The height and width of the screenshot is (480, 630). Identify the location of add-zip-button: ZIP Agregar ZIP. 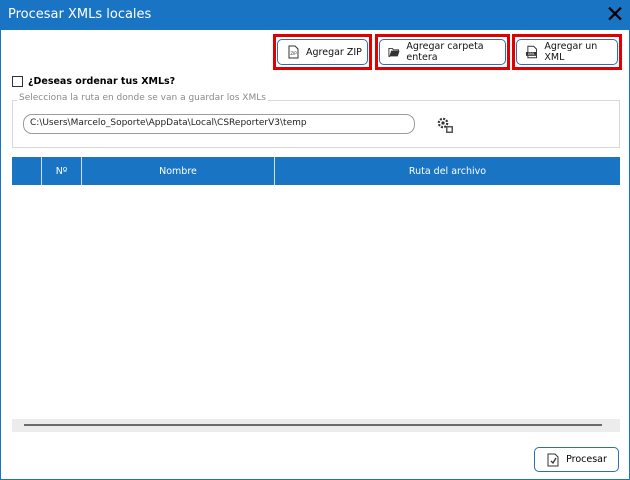
(322, 52).